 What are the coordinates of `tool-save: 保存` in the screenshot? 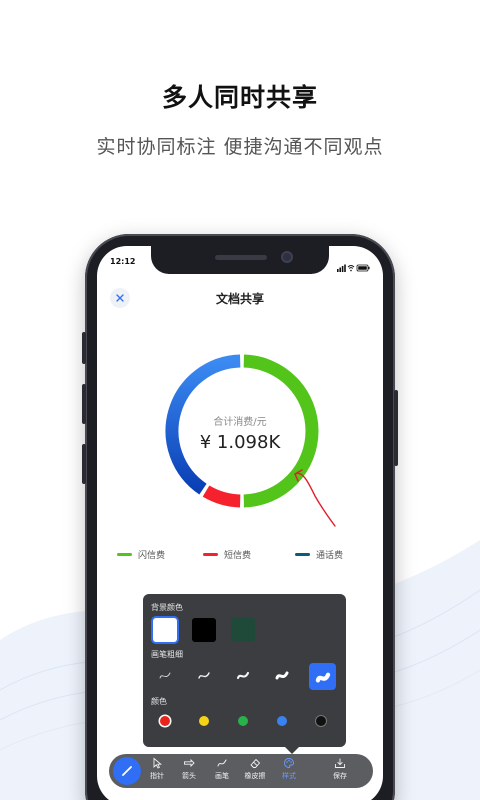 It's located at (340, 772).